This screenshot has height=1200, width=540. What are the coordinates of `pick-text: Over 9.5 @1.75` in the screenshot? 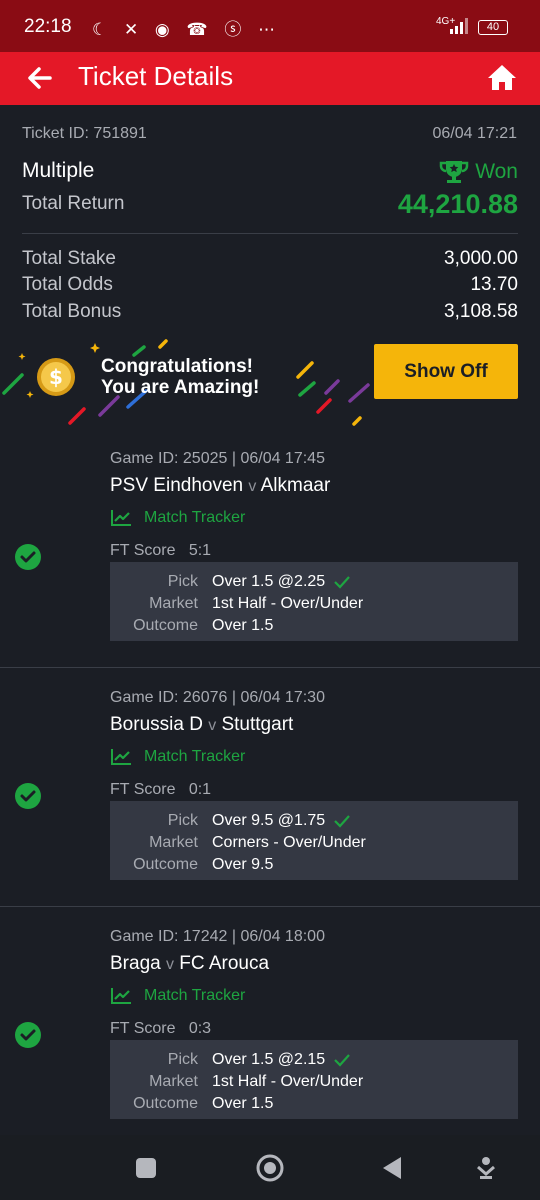 It's located at (269, 820).